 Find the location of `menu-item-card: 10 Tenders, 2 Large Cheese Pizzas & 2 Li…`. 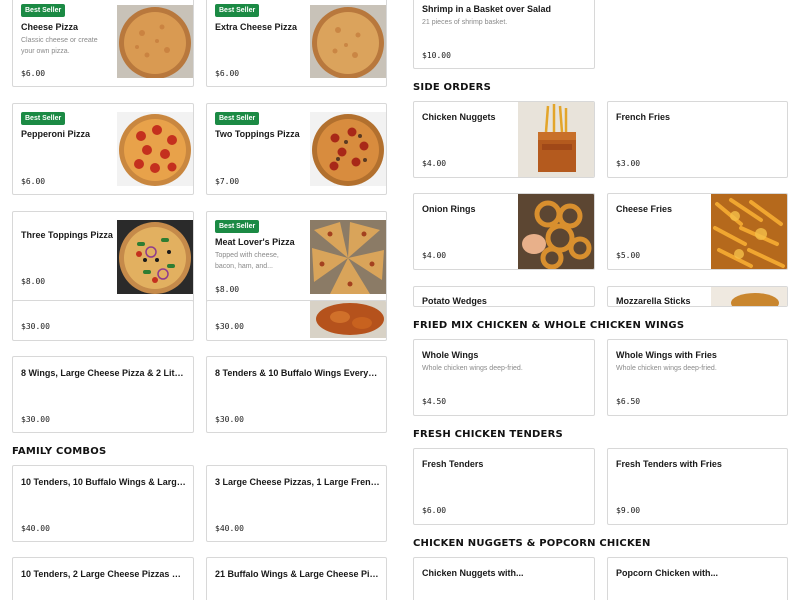

menu-item-card: 10 Tenders, 2 Large Cheese Pizzas & 2 Li… is located at coordinates (103, 578).